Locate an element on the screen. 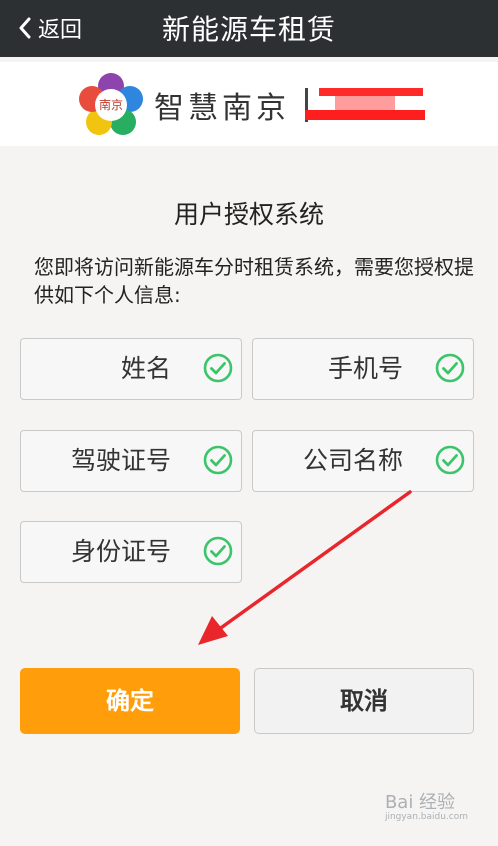 The height and width of the screenshot is (846, 498). brand-logo: 南京 智慧南京 is located at coordinates (184, 105).